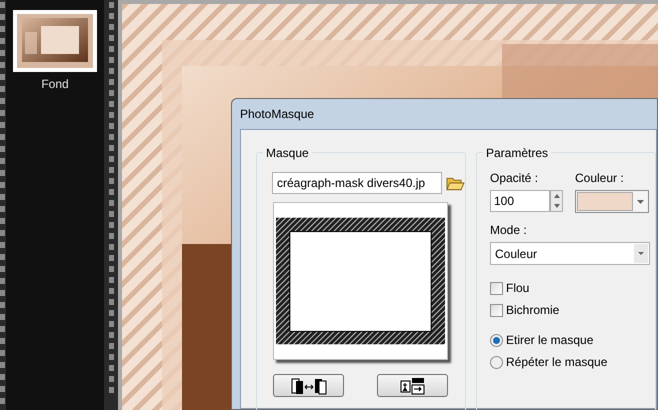  Describe the element at coordinates (55, 84) in the screenshot. I see `layer-name: Fond` at that location.